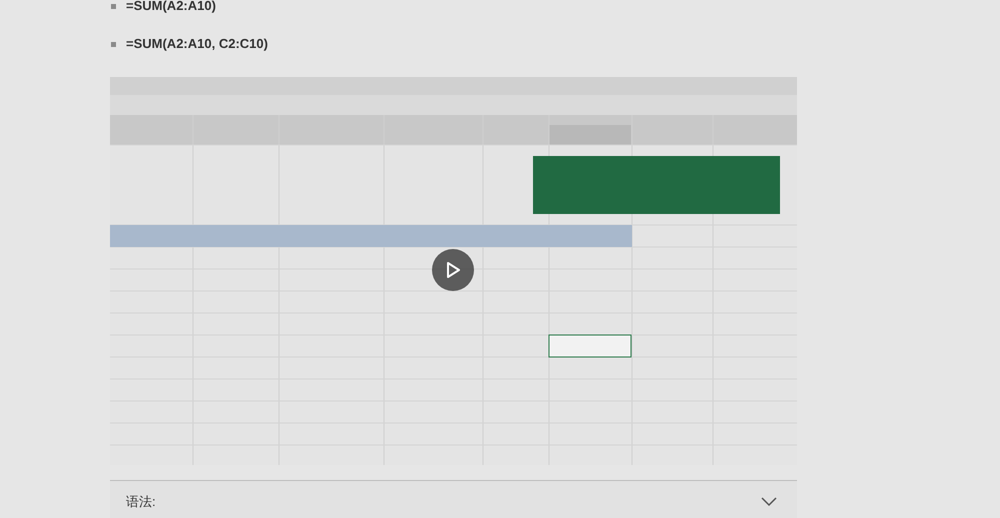  I want to click on chevron-icon, so click(769, 501).